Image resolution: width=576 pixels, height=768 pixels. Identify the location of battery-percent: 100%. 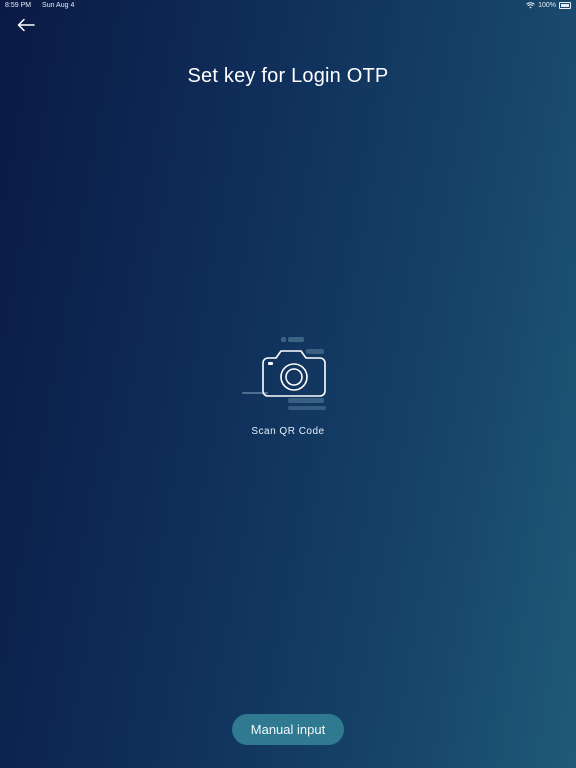
(547, 5).